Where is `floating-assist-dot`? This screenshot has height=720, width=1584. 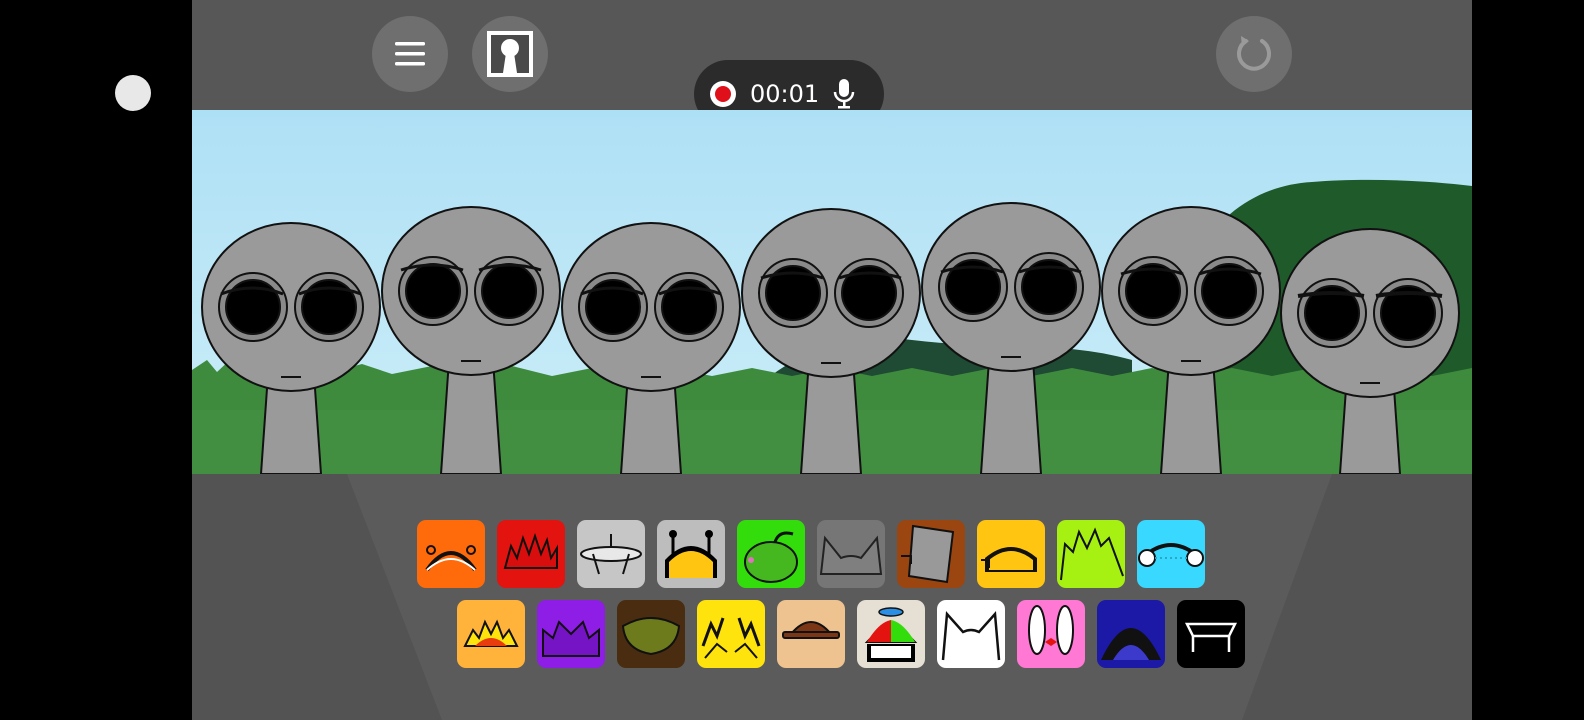
floating-assist-dot is located at coordinates (133, 93).